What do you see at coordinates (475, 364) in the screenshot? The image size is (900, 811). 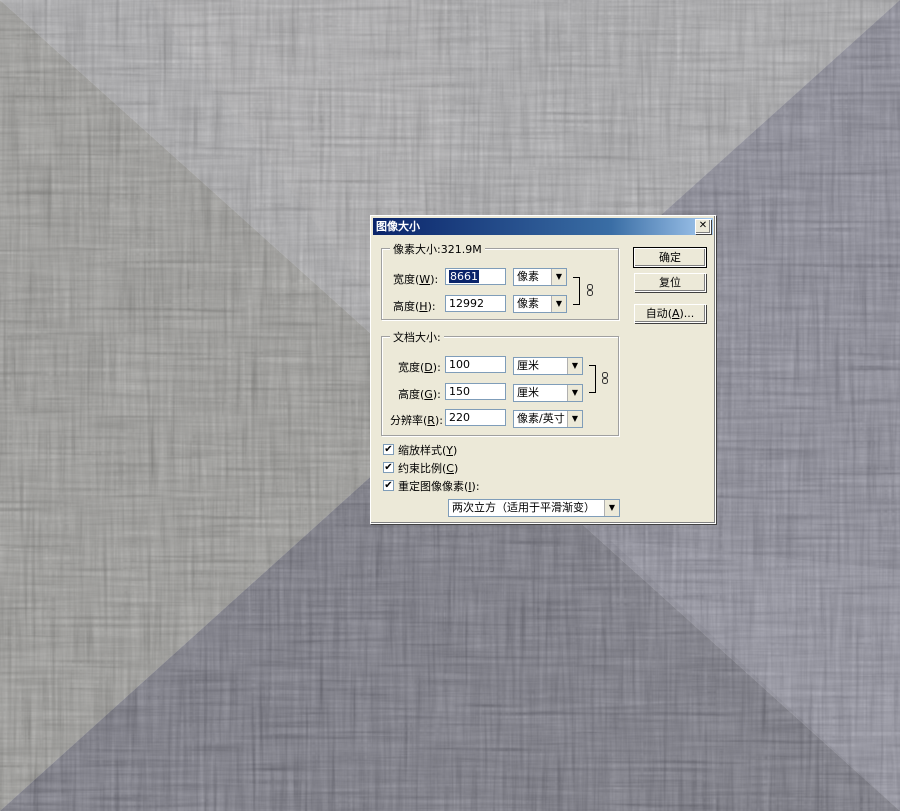 I see `doc-width-input: 100` at bounding box center [475, 364].